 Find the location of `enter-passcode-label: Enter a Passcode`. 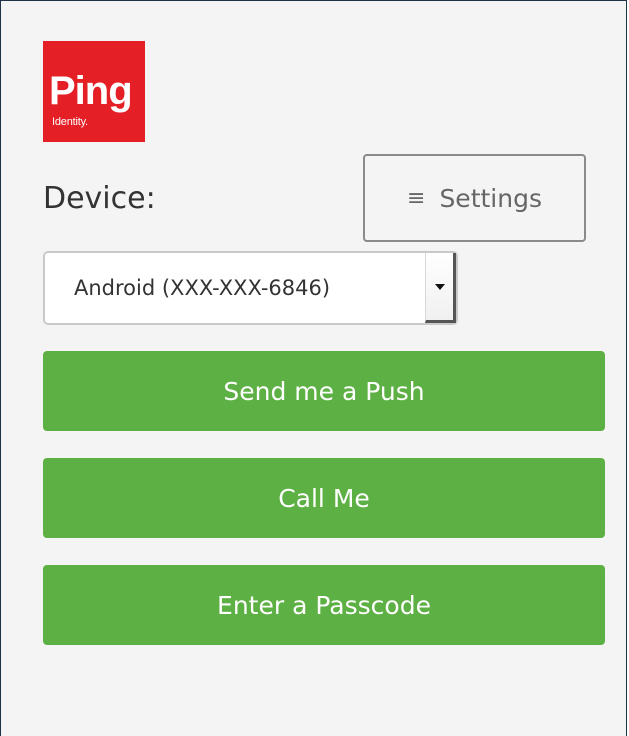

enter-passcode-label: Enter a Passcode is located at coordinates (324, 605).